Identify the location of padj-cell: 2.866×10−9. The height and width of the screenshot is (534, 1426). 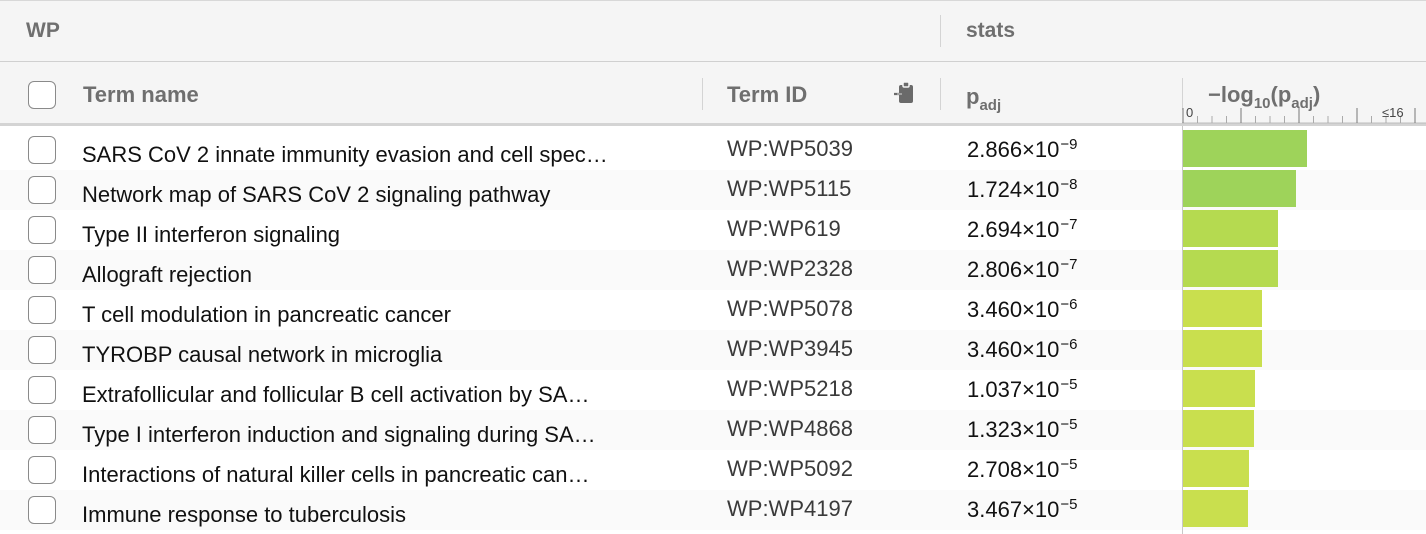
(1022, 149).